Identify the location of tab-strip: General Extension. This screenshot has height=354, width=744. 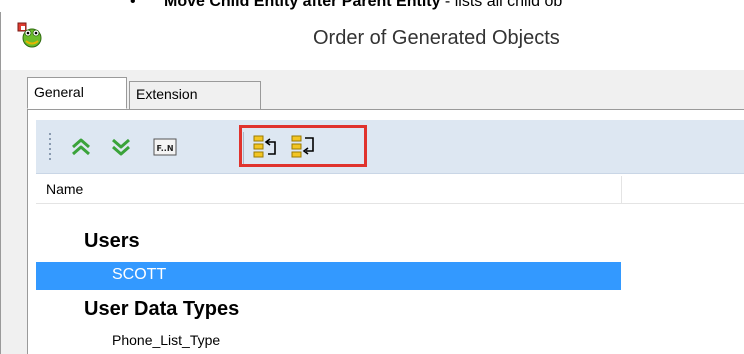
(385, 93).